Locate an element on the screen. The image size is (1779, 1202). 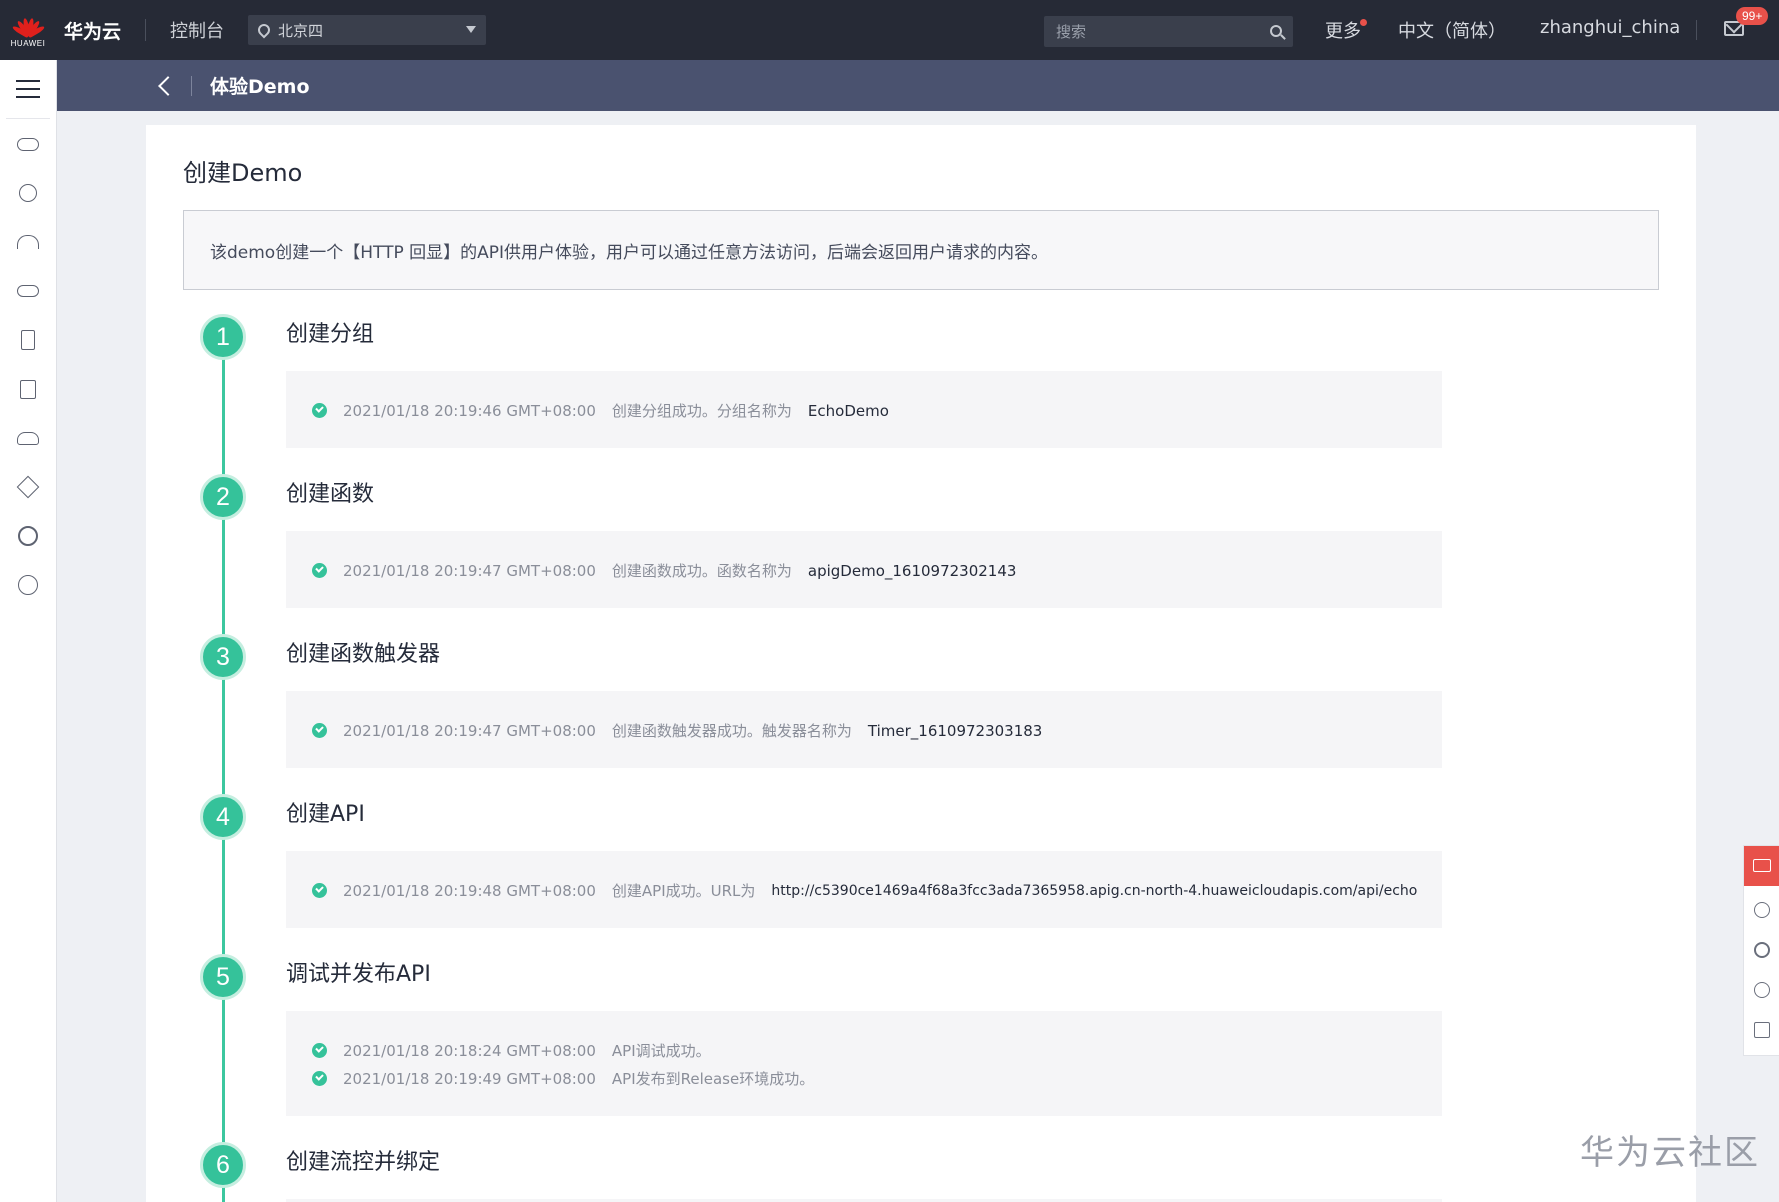
feedback-button is located at coordinates (1761, 866).